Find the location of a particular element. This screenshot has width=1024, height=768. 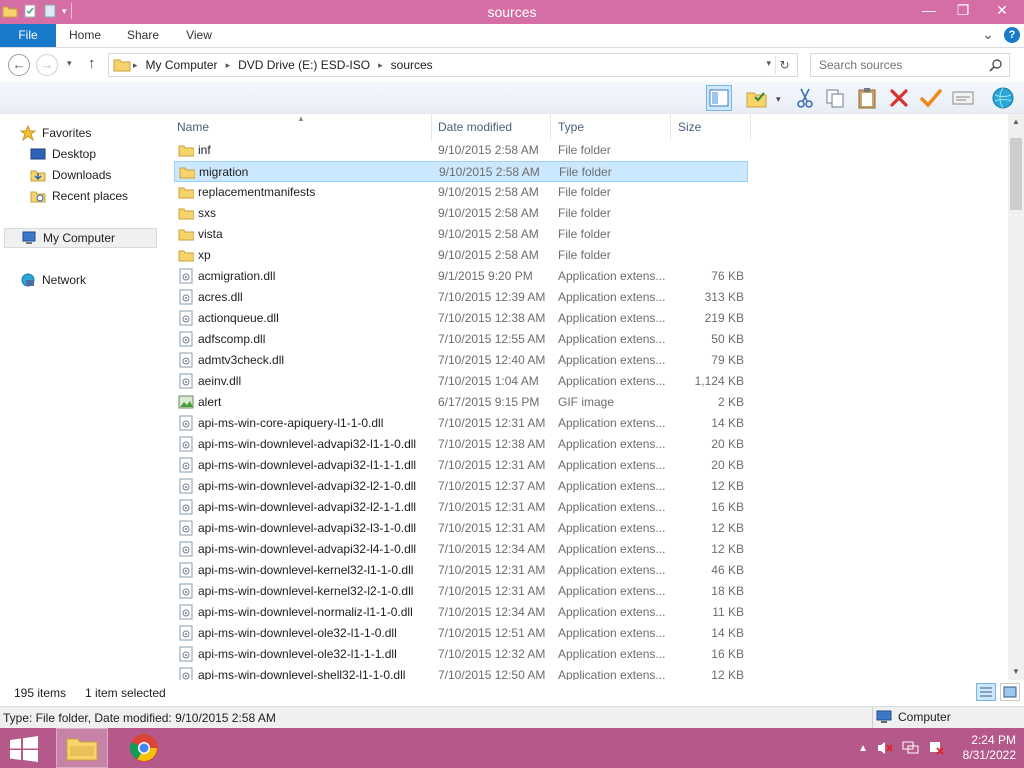

column-header-size: Size is located at coordinates (712, 127).